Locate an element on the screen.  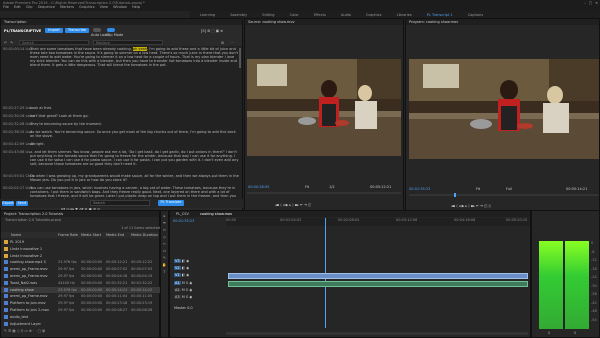
program-playhead is located at coordinates (455, 195).